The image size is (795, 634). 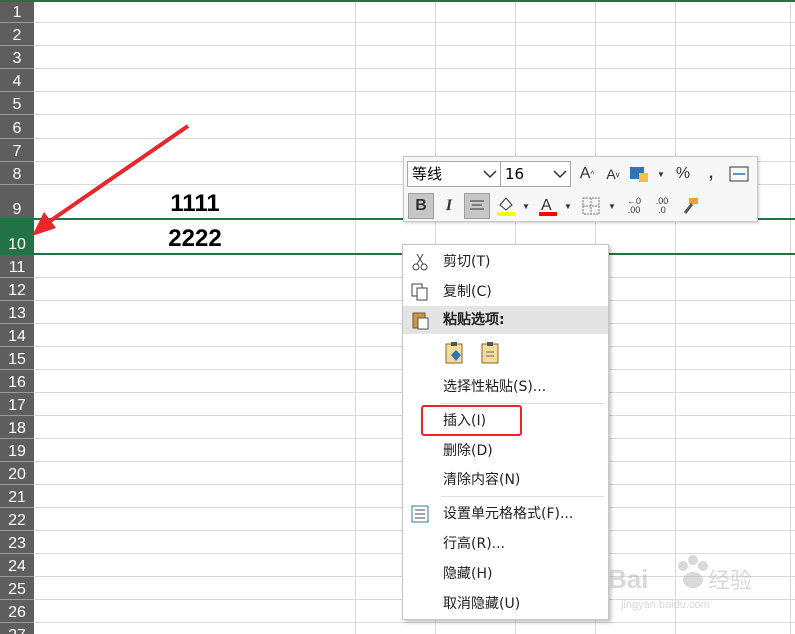 I want to click on menu-item-clear-contents: 清除内容(N), so click(x=505, y=480).